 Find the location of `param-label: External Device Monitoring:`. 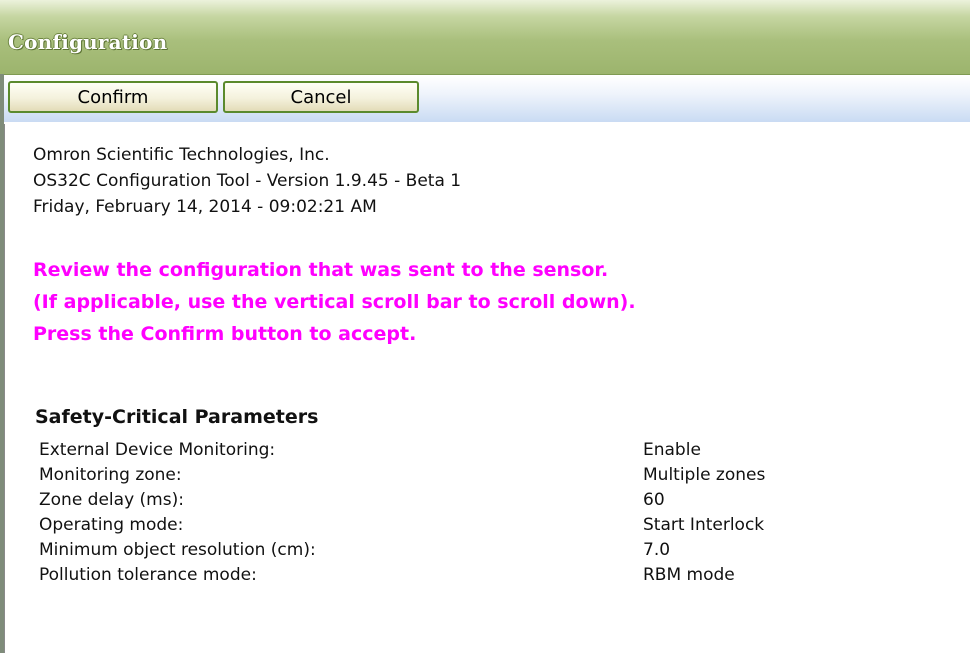

param-label: External Device Monitoring: is located at coordinates (157, 450).